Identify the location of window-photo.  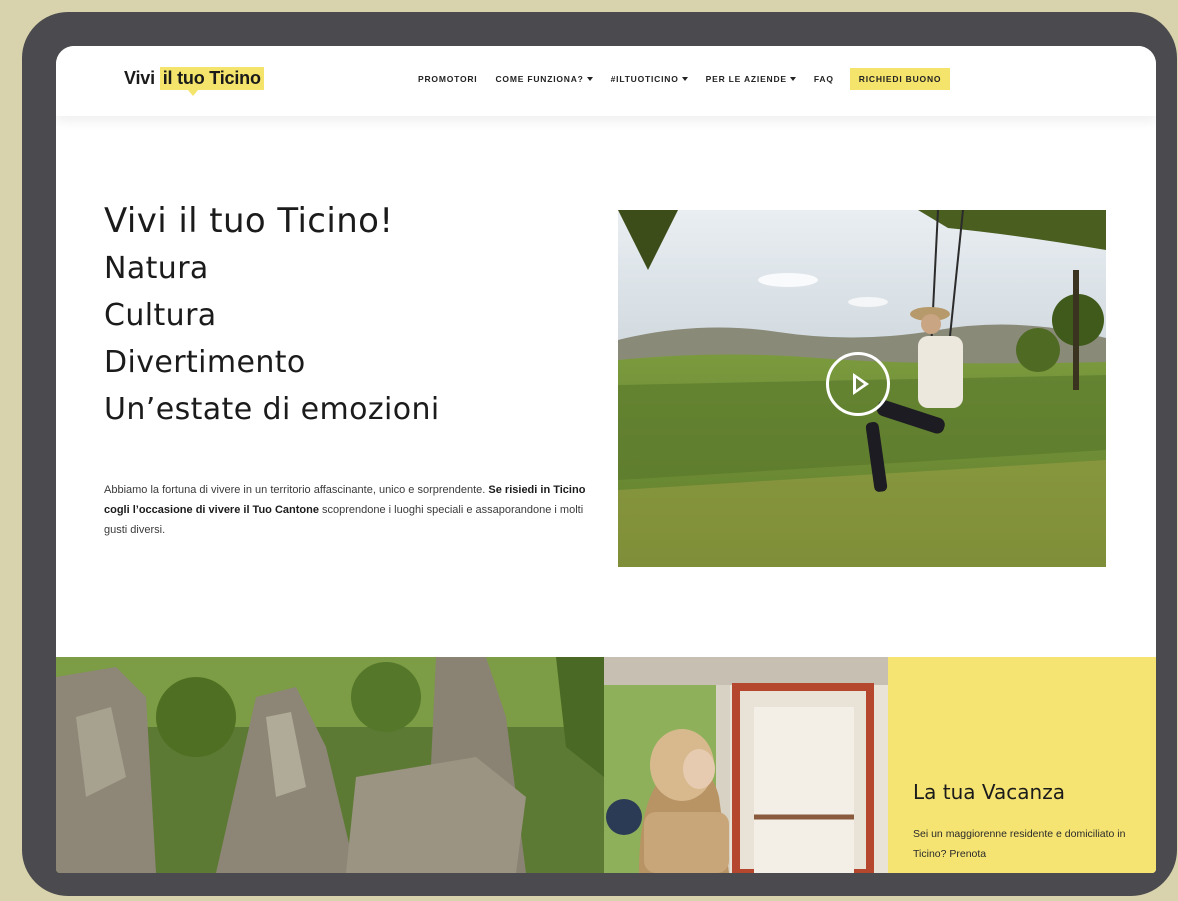
(746, 765).